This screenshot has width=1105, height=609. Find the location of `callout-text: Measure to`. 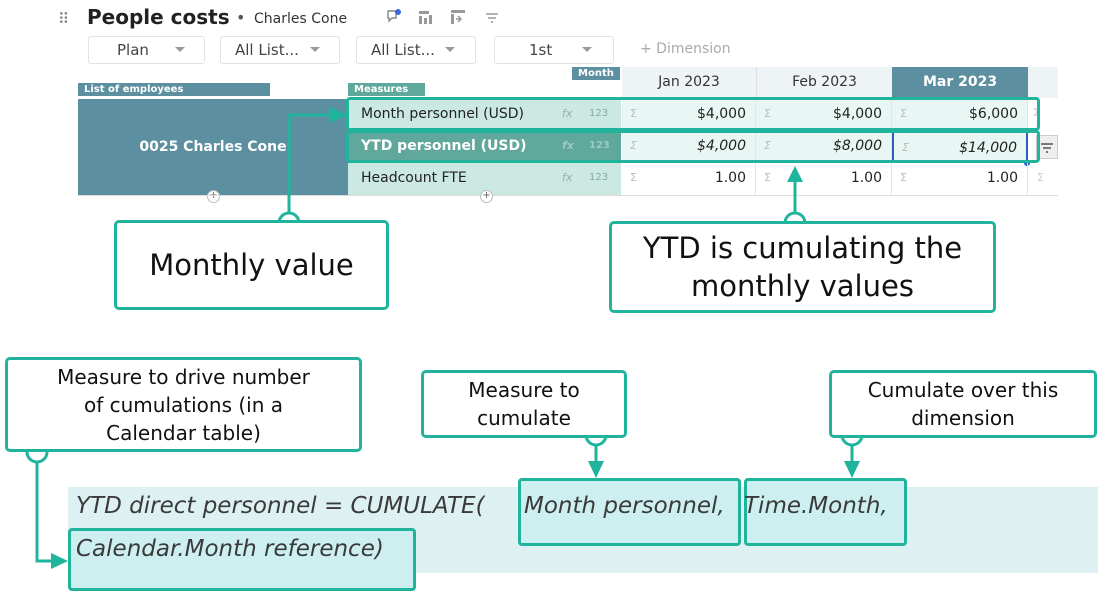

callout-text: Measure to is located at coordinates (524, 390).